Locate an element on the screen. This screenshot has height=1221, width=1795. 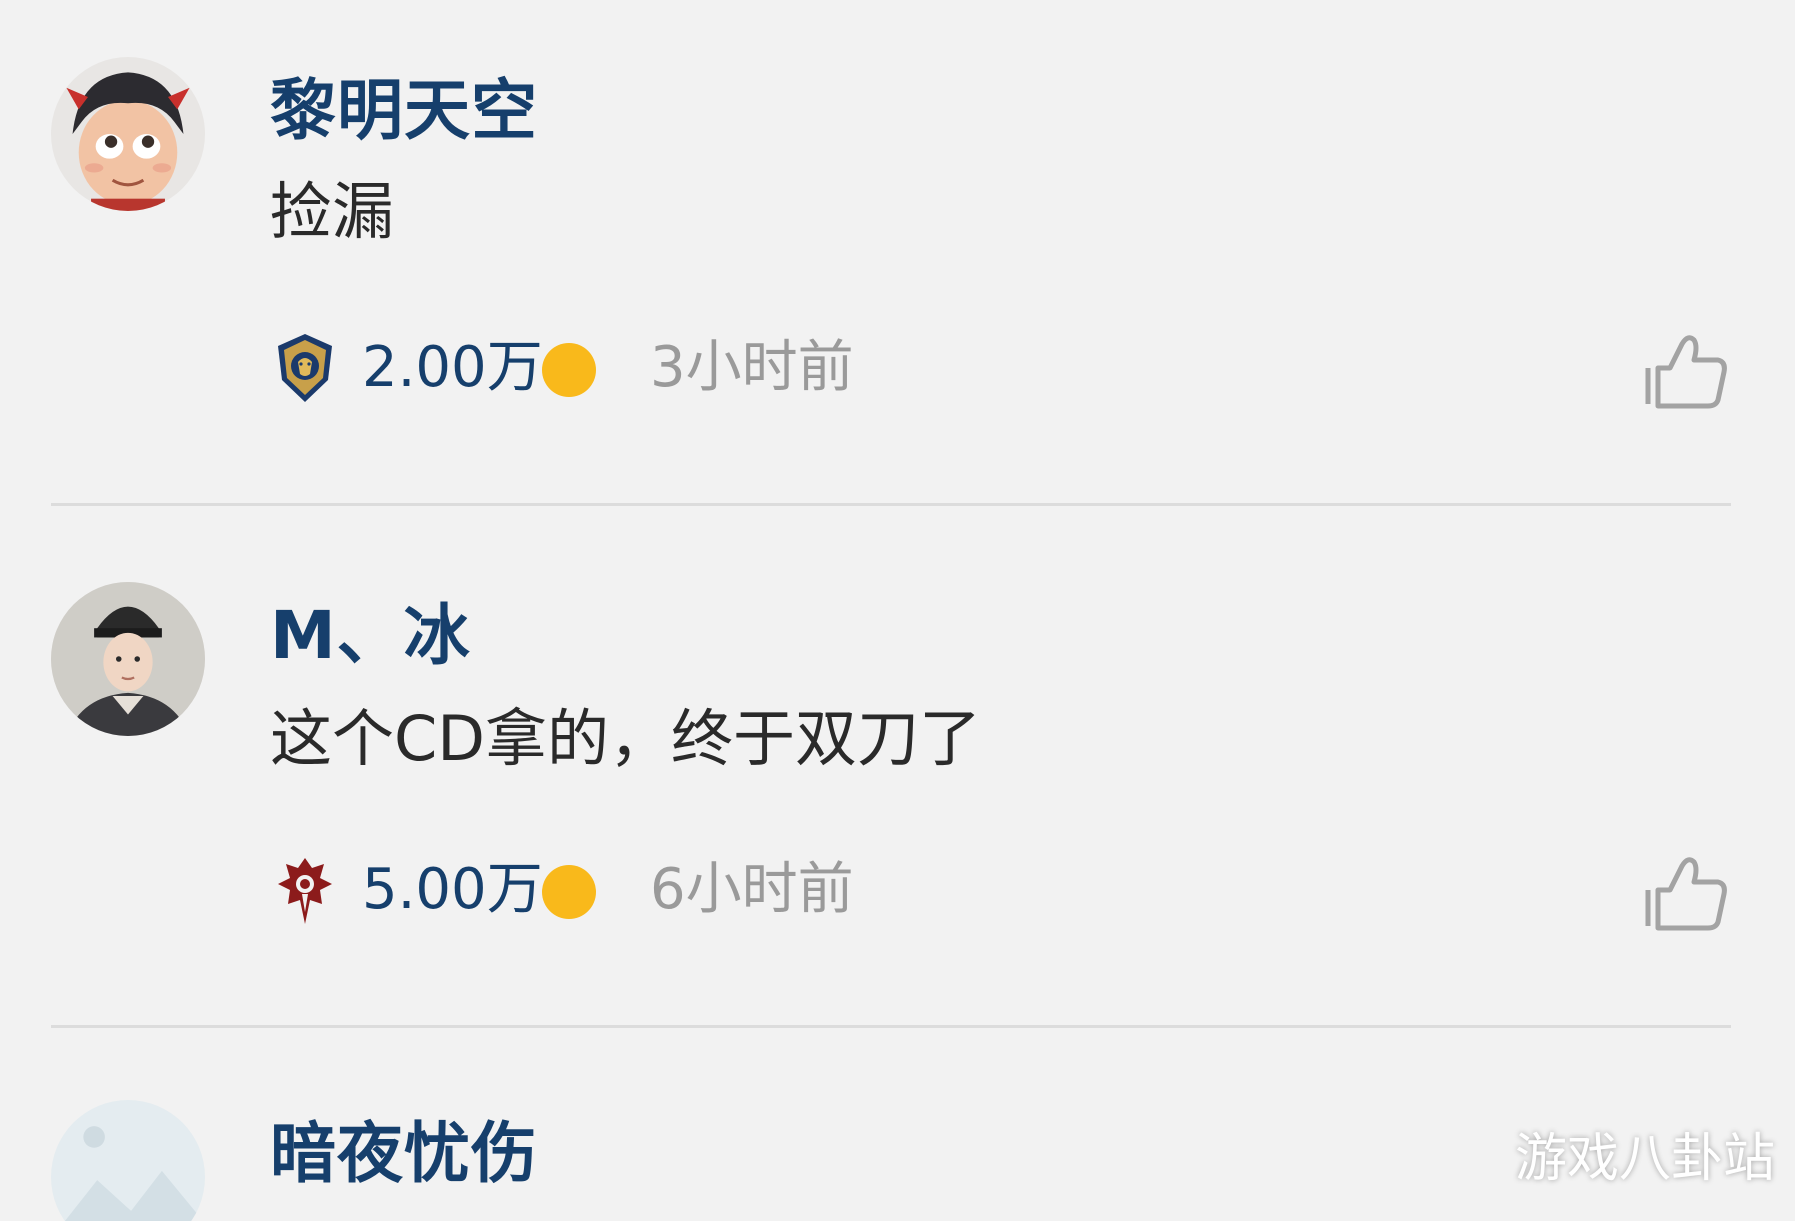
username: 黎明天空 is located at coordinates (404, 111).